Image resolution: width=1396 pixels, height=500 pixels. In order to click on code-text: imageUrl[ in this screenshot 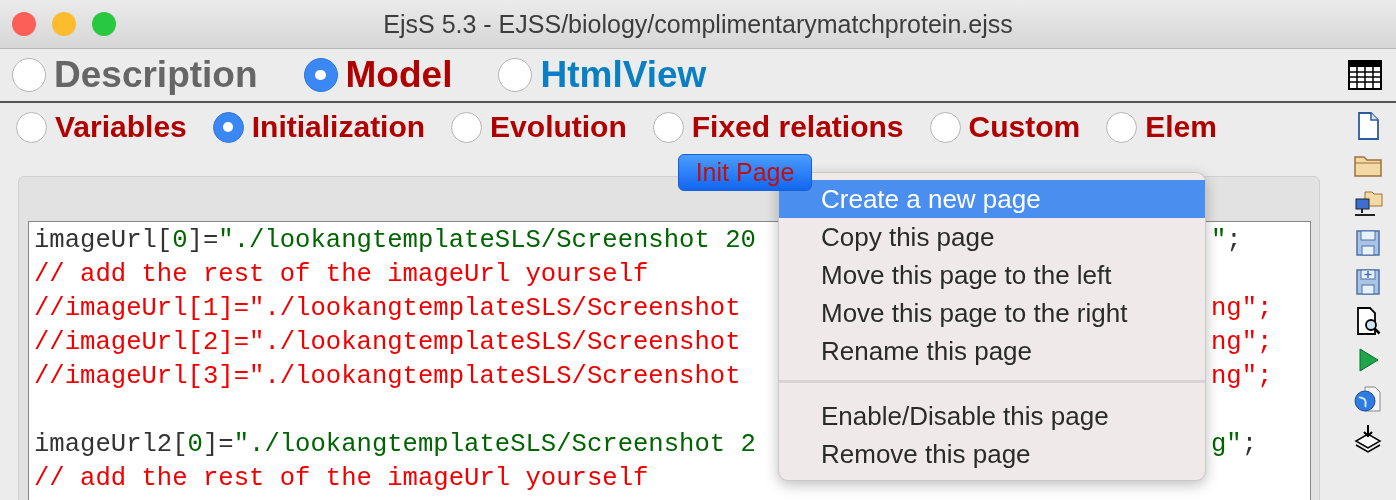, I will do `click(103, 240)`.